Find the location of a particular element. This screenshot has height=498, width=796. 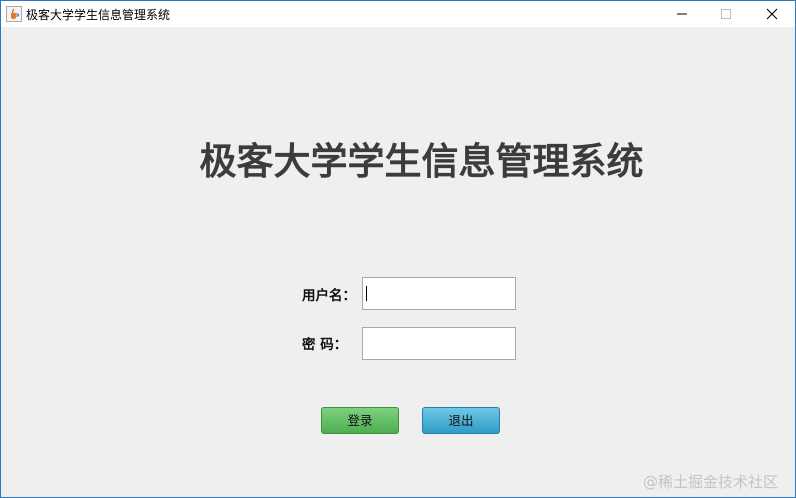

username-input is located at coordinates (439, 293).